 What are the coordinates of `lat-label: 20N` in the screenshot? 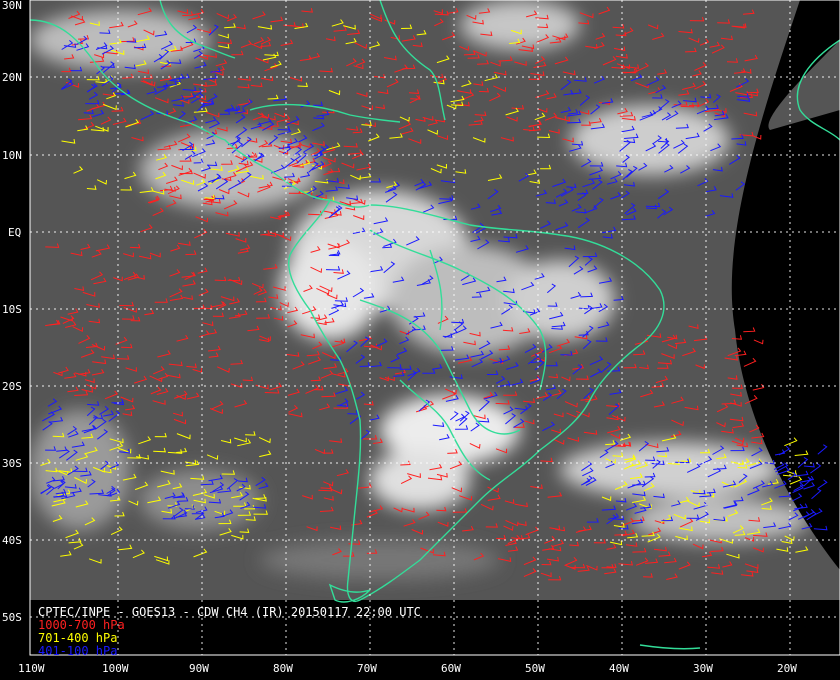 It's located at (12, 77).